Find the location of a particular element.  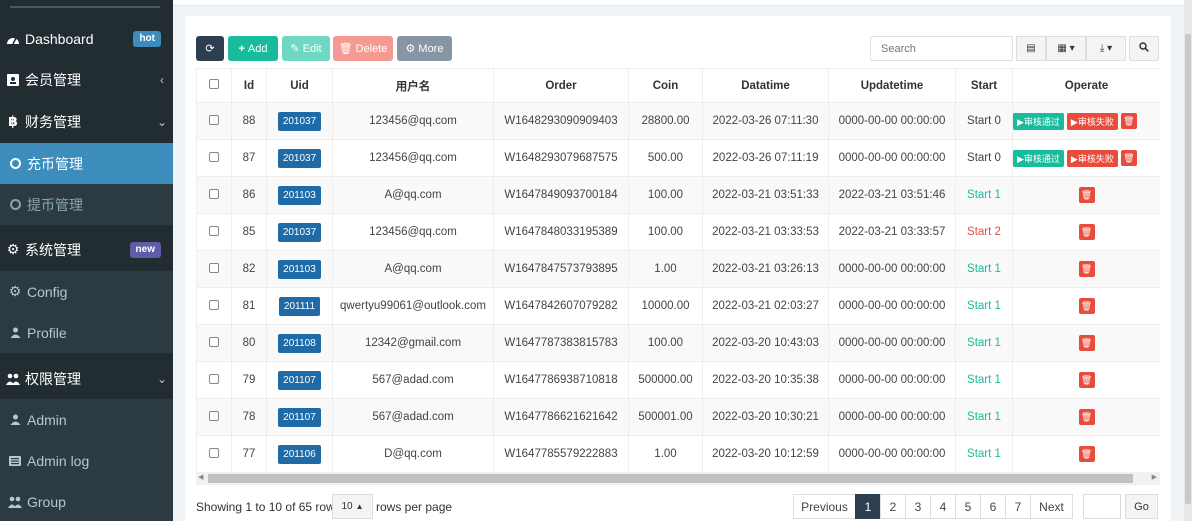

next-page-button: Next is located at coordinates (1051, 506).